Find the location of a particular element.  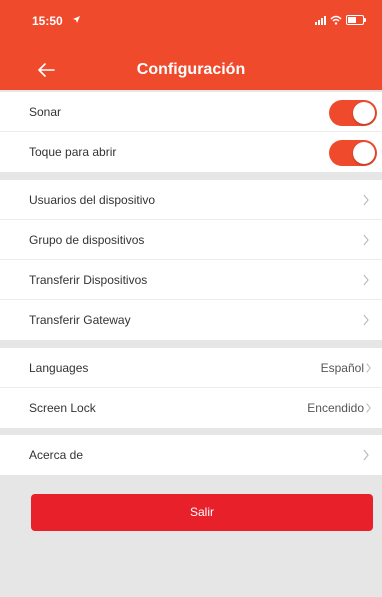

menu-item-label: Transferir Dispositivos is located at coordinates (88, 279).